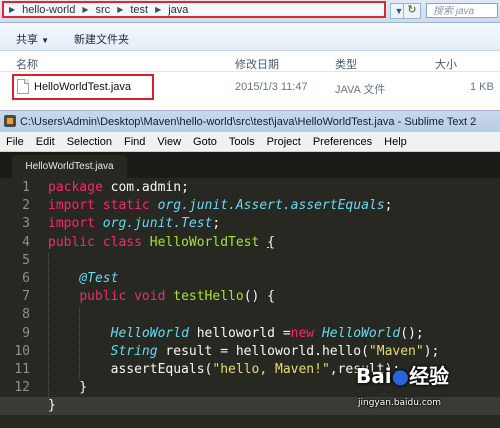 This screenshot has height=428, width=500. I want to click on line-number: 5, so click(26, 260).